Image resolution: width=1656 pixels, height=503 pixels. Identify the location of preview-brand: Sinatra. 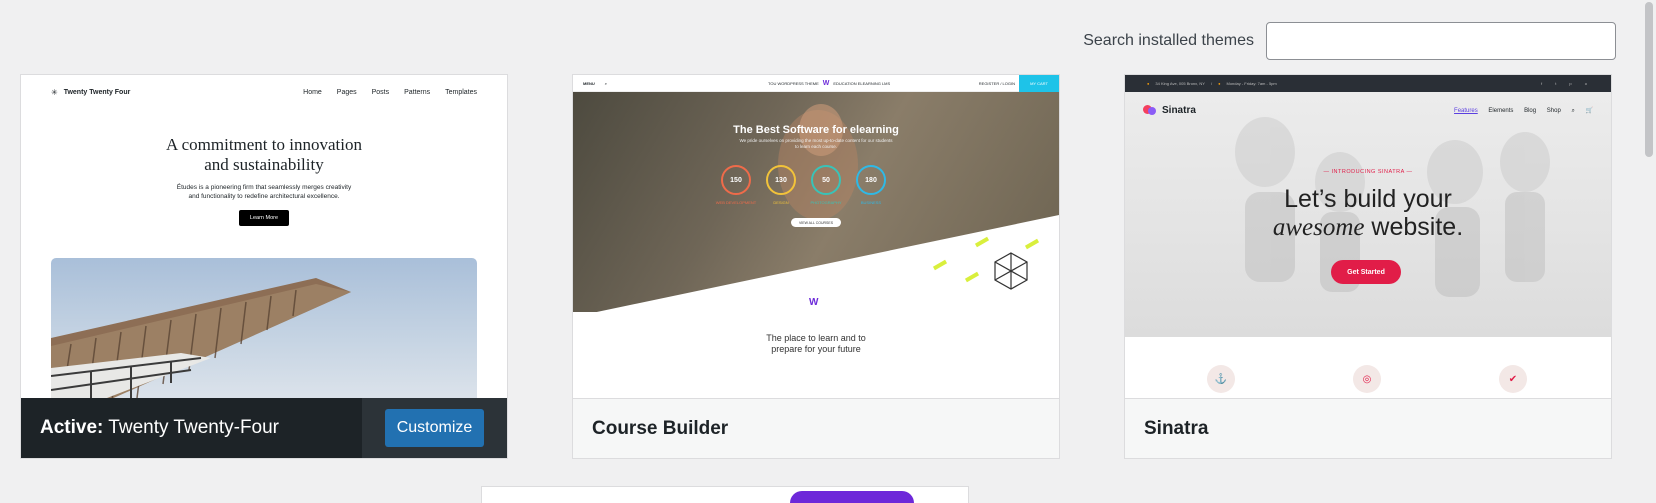
(1179, 110).